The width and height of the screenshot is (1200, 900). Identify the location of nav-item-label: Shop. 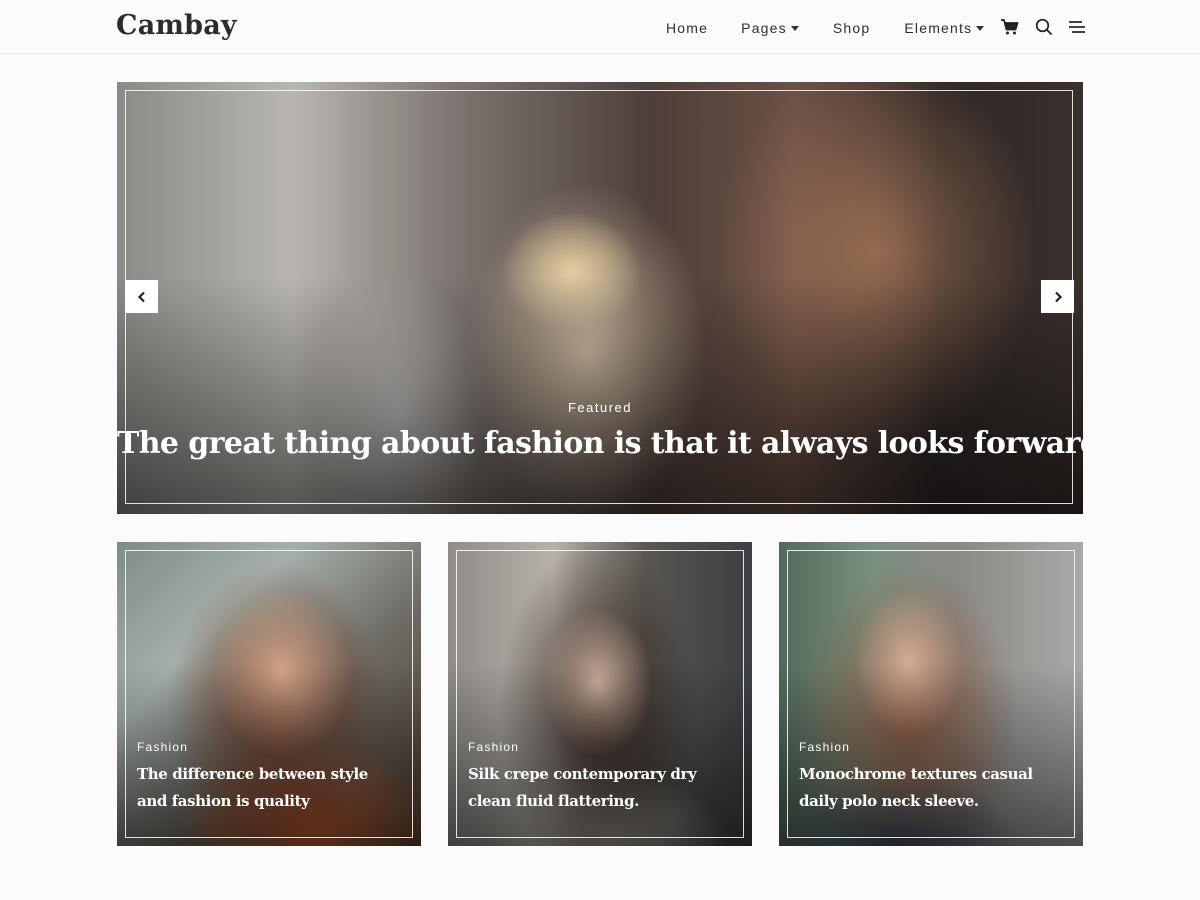
(851, 28).